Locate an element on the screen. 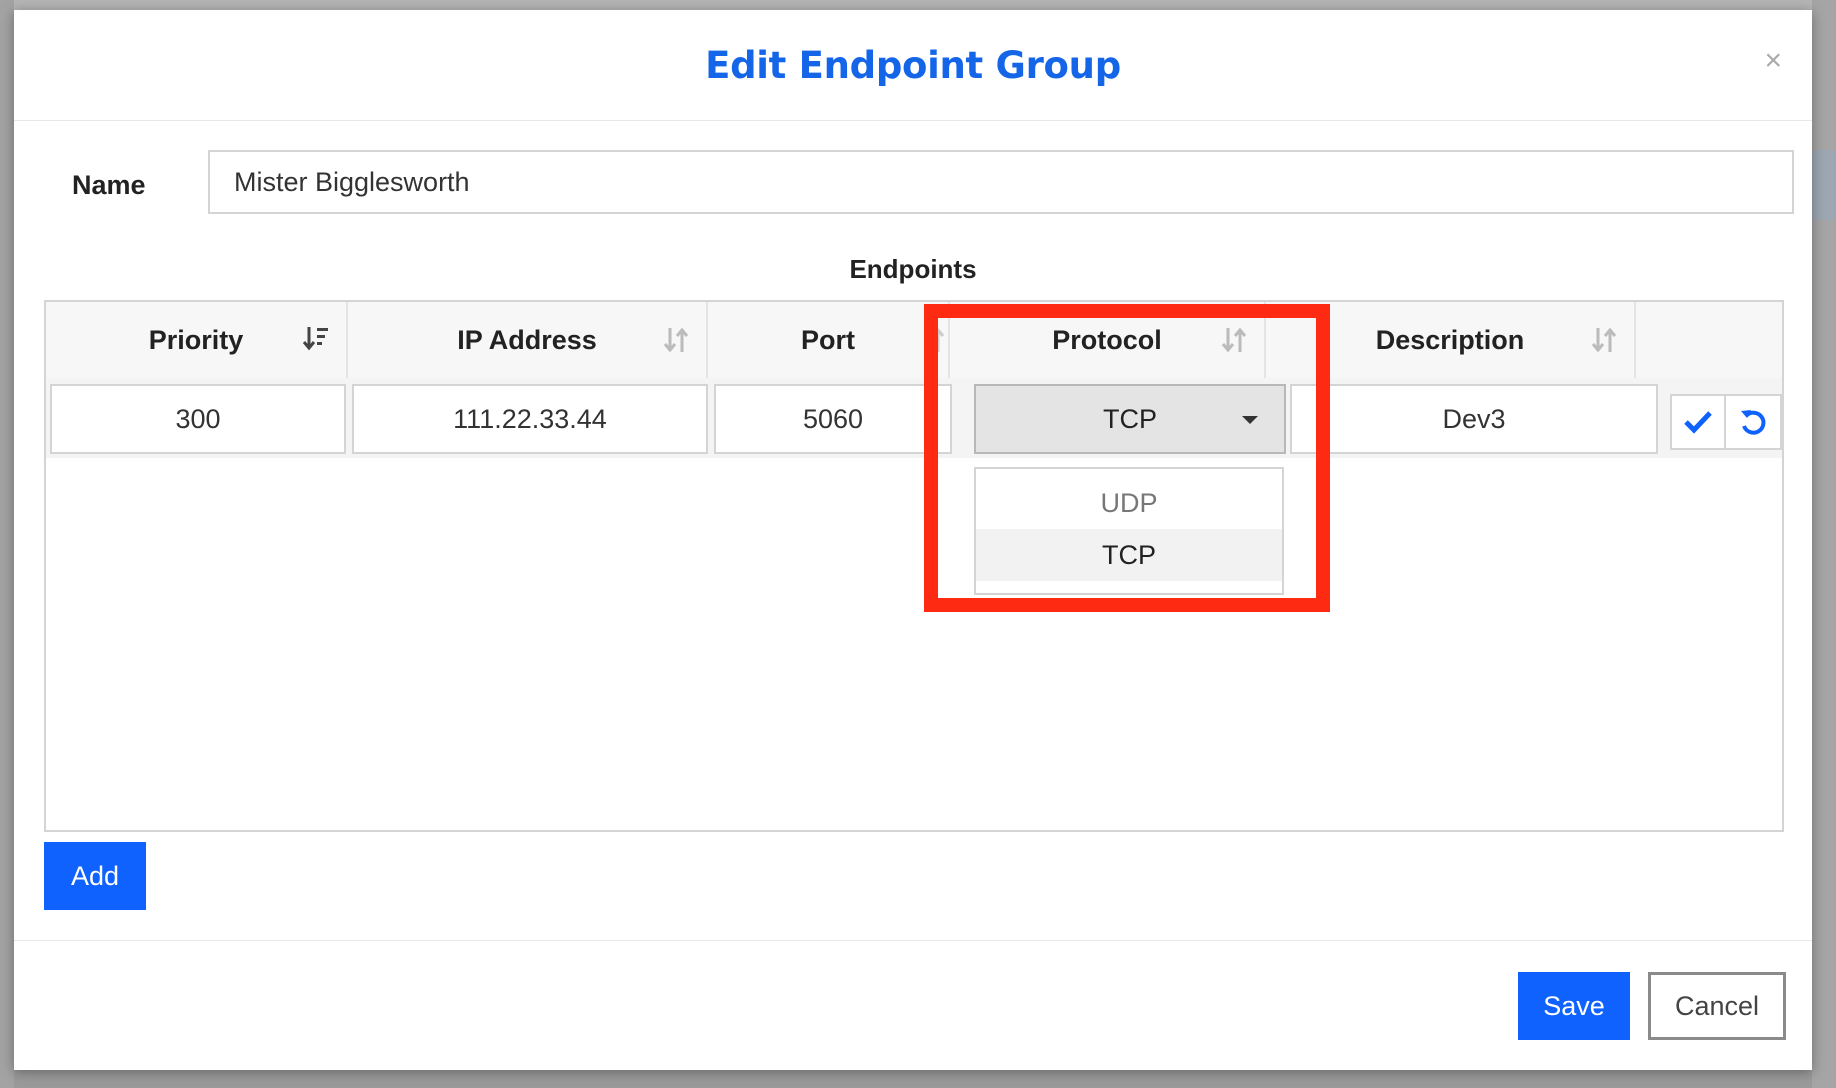 The height and width of the screenshot is (1088, 1836). protocol-select: TCP is located at coordinates (1130, 419).